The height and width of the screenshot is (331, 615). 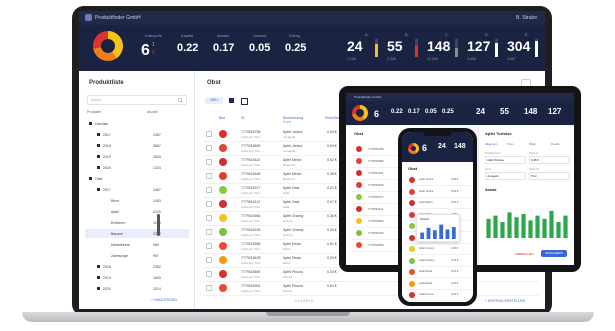 What do you see at coordinates (137, 288) in the screenshot?
I see `tree-row: 2020 2214` at bounding box center [137, 288].